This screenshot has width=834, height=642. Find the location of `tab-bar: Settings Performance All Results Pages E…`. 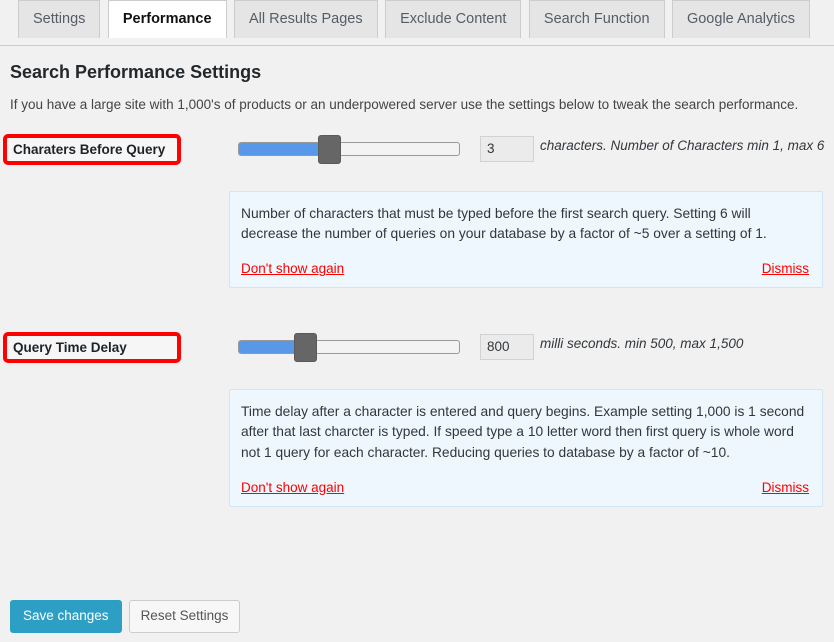

tab-bar: Settings Performance All Results Pages E… is located at coordinates (417, 23).